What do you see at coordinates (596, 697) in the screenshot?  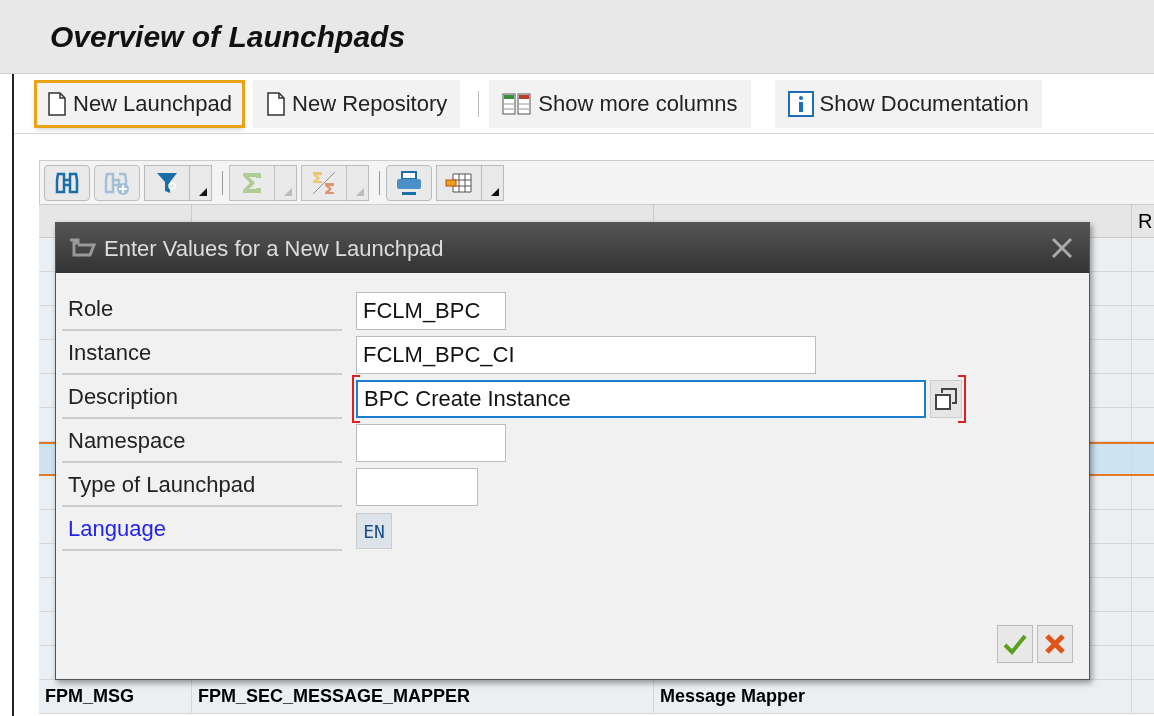 I see `table-row: FPM_MSG FPM_SEC_MESSAGE_MAPPER Message Mapper` at bounding box center [596, 697].